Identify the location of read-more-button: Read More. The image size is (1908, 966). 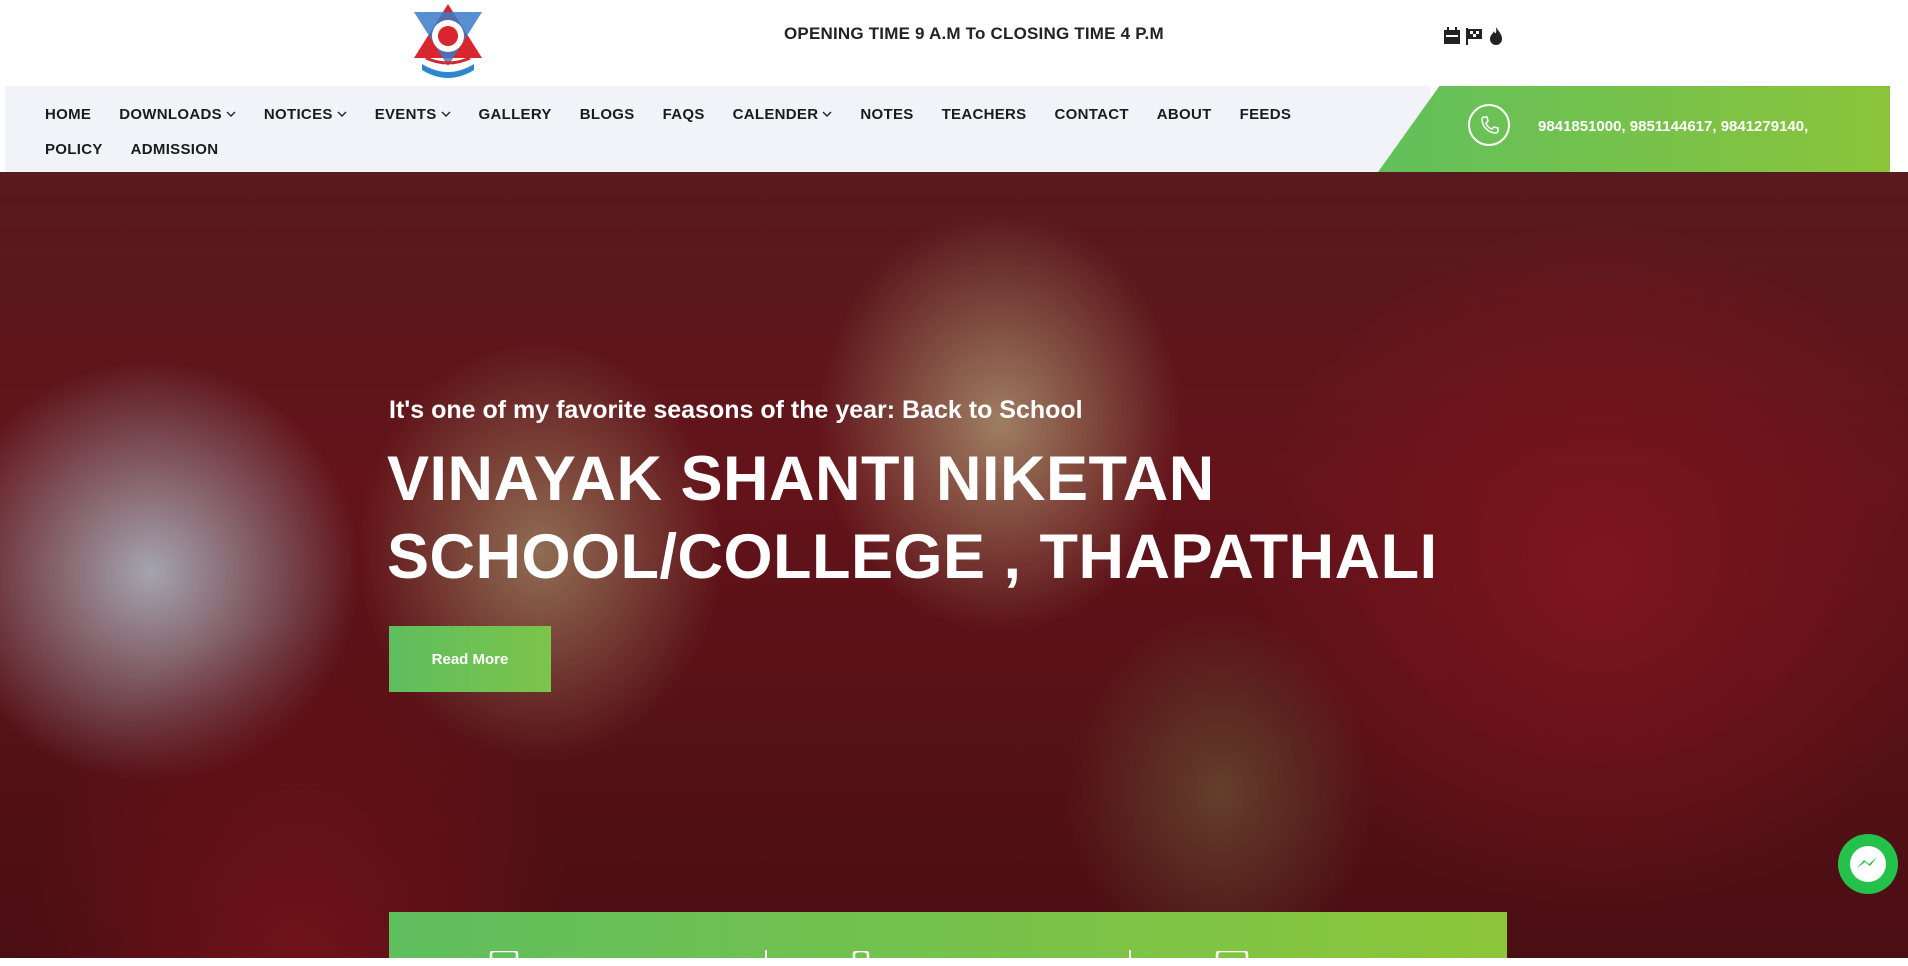
(470, 659).